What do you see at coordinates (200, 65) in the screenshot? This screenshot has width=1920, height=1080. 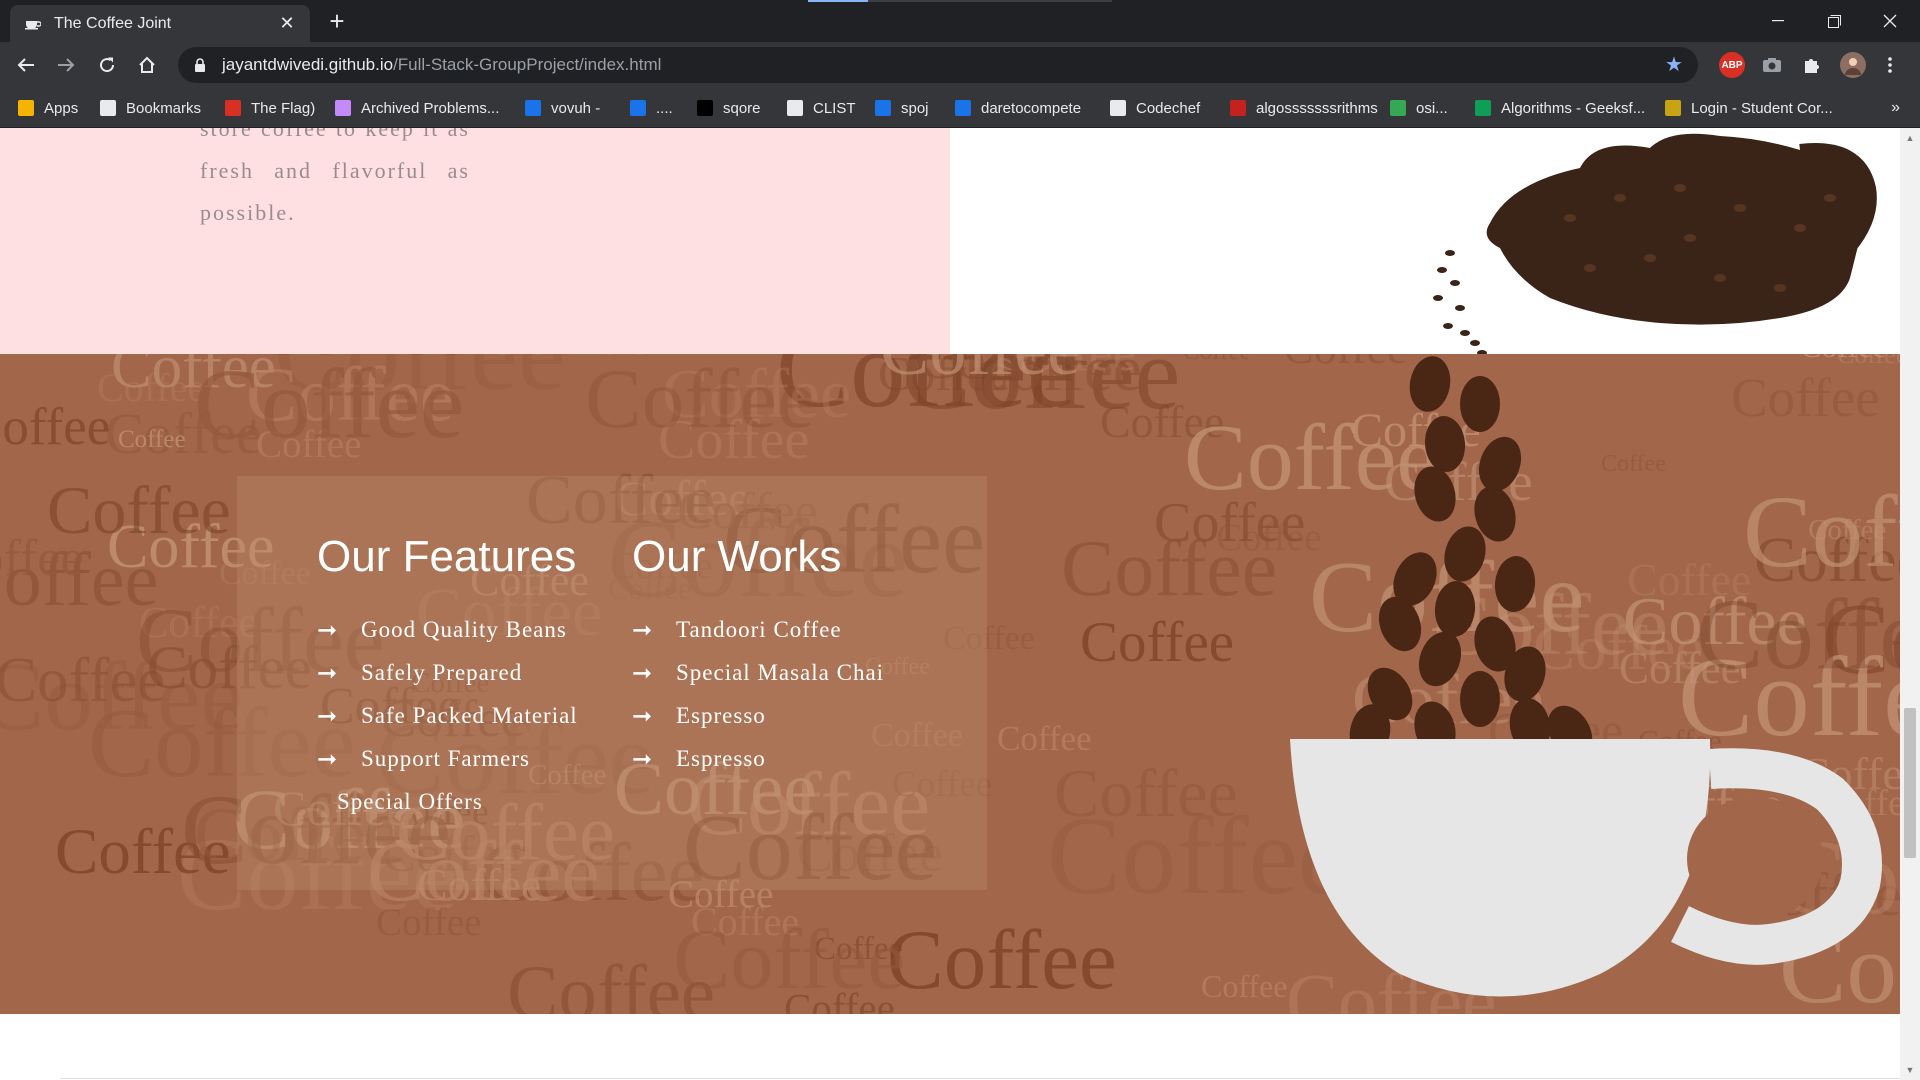 I see `lock-icon` at bounding box center [200, 65].